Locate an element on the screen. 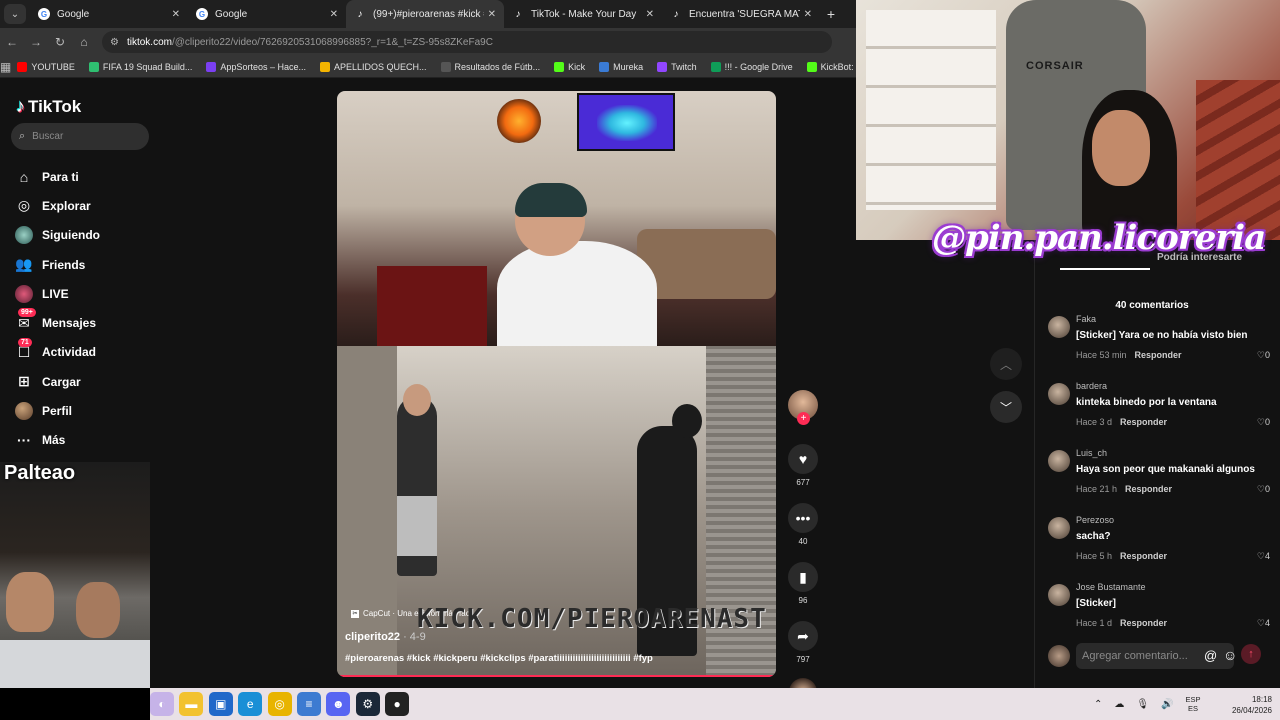 Image resolution: width=1280 pixels, height=720 pixels. browser-tab: ♪ Encuentra 'SUEGRA MATA A SU ✕ is located at coordinates (741, 14).